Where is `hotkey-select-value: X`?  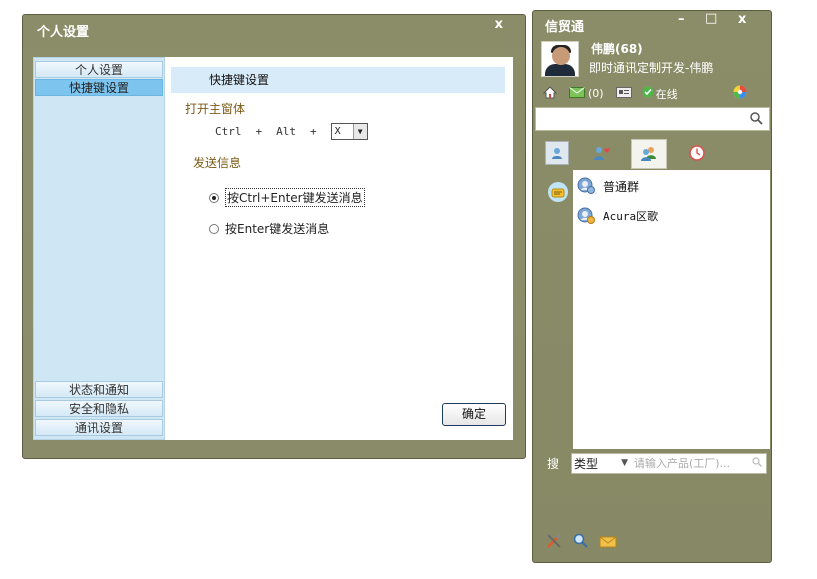
hotkey-select-value: X is located at coordinates (337, 131).